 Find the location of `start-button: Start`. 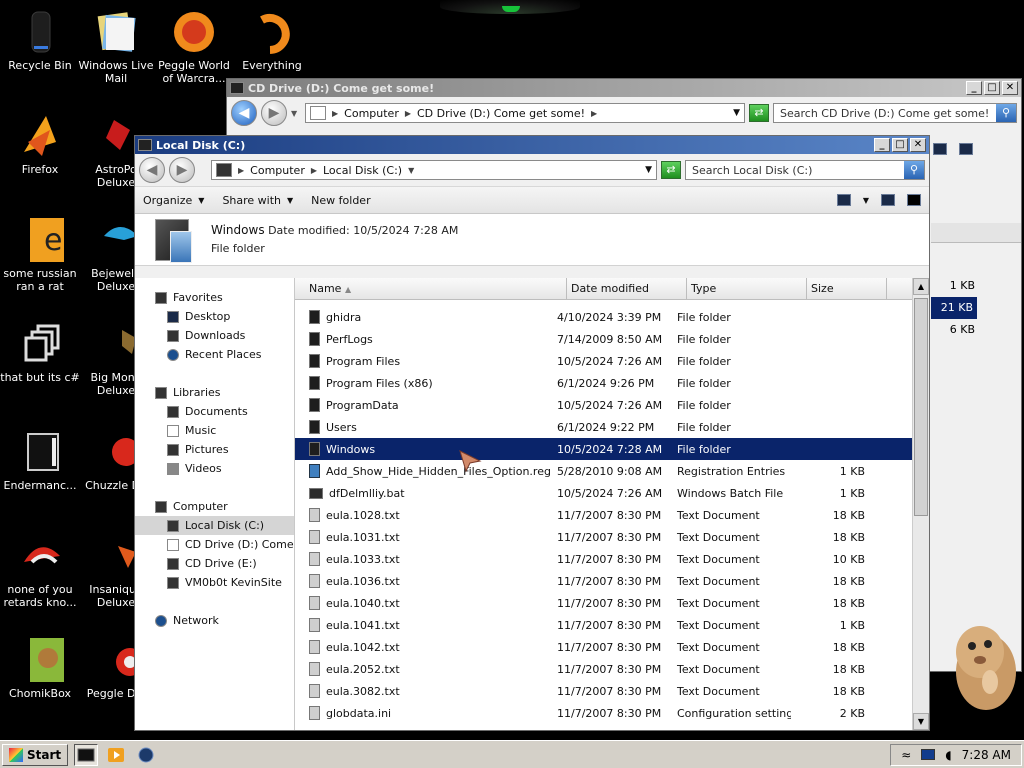

start-button: Start is located at coordinates (35, 754).